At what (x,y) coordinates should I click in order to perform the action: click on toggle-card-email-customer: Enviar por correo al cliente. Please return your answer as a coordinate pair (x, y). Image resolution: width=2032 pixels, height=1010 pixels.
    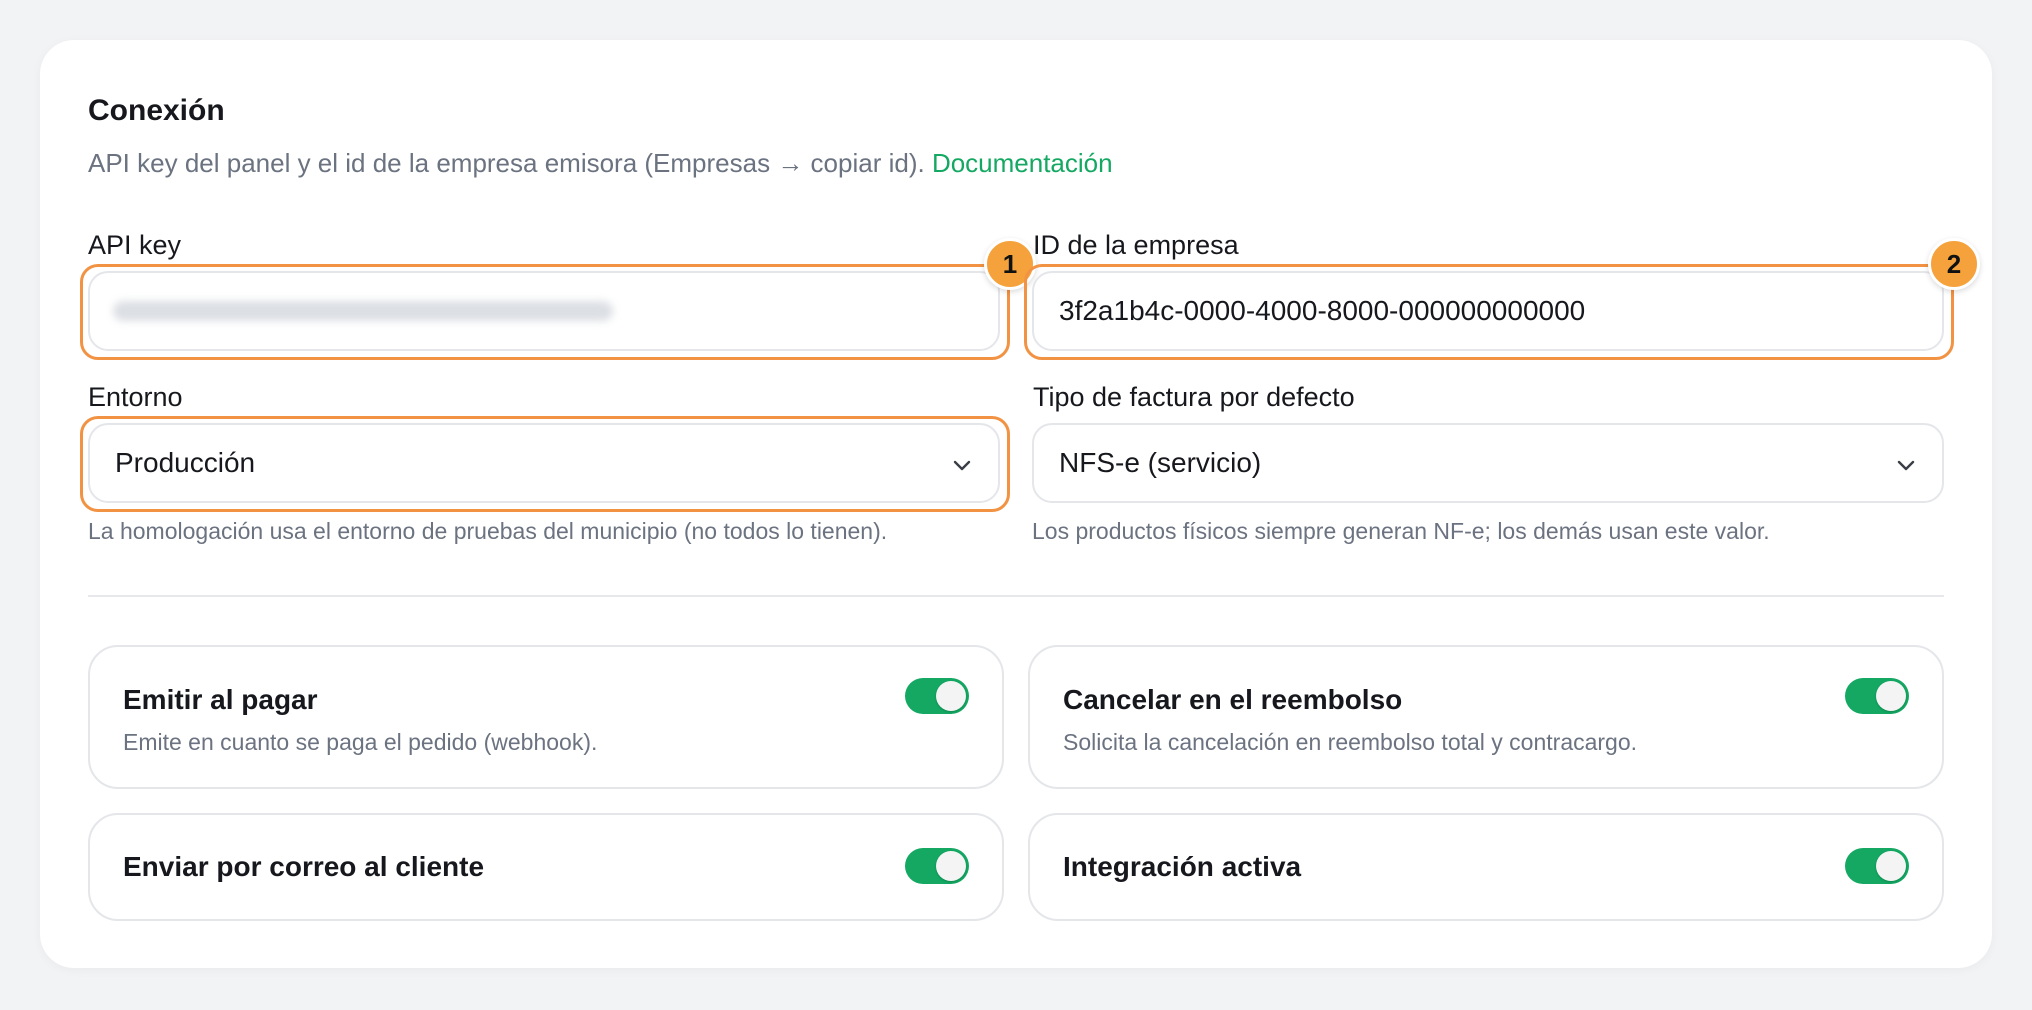
    Looking at the image, I should click on (546, 867).